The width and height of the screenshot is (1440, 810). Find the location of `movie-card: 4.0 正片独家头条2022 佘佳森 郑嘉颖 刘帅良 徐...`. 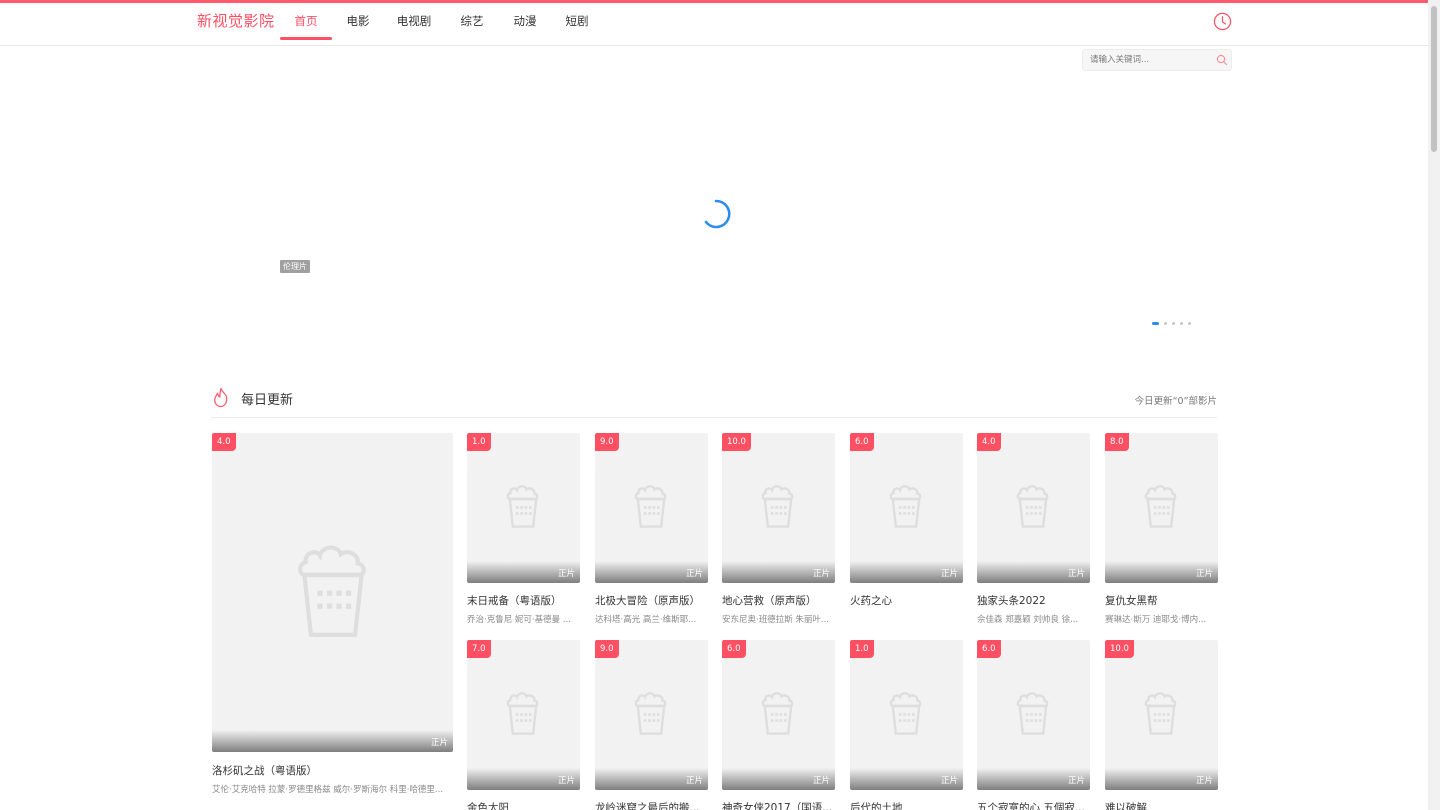

movie-card: 4.0 正片独家头条2022 佘佳森 郑嘉颖 刘帅良 徐... is located at coordinates (1033, 529).